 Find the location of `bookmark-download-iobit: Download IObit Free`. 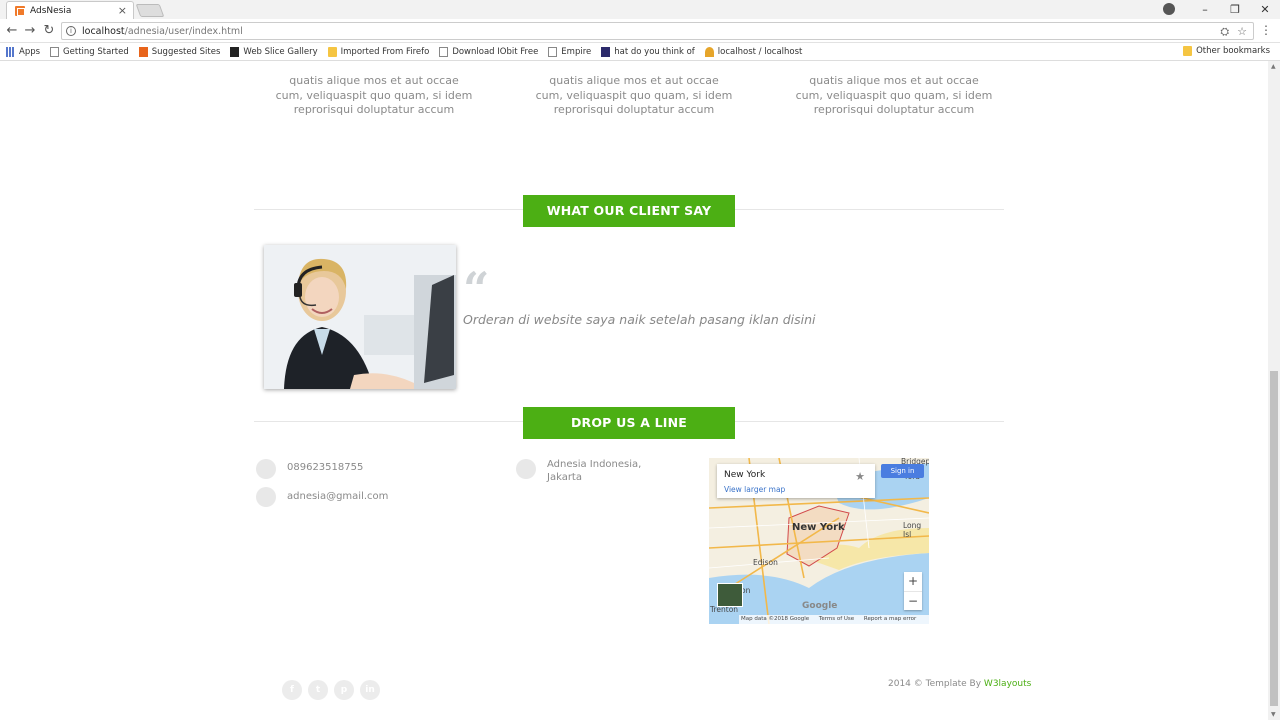

bookmark-download-iobit: Download IObit Free is located at coordinates (488, 51).